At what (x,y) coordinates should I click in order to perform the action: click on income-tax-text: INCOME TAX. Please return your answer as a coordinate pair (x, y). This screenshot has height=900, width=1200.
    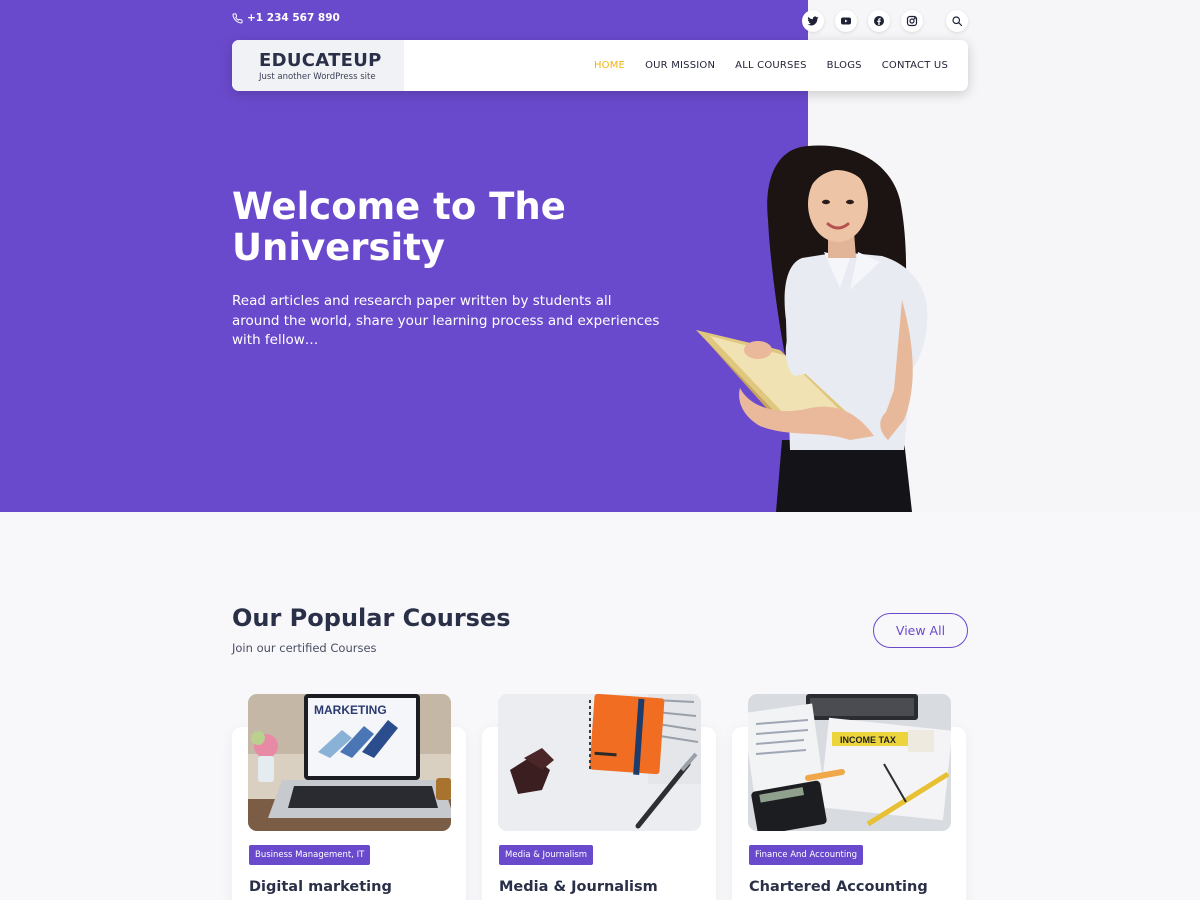
    Looking at the image, I should click on (868, 740).